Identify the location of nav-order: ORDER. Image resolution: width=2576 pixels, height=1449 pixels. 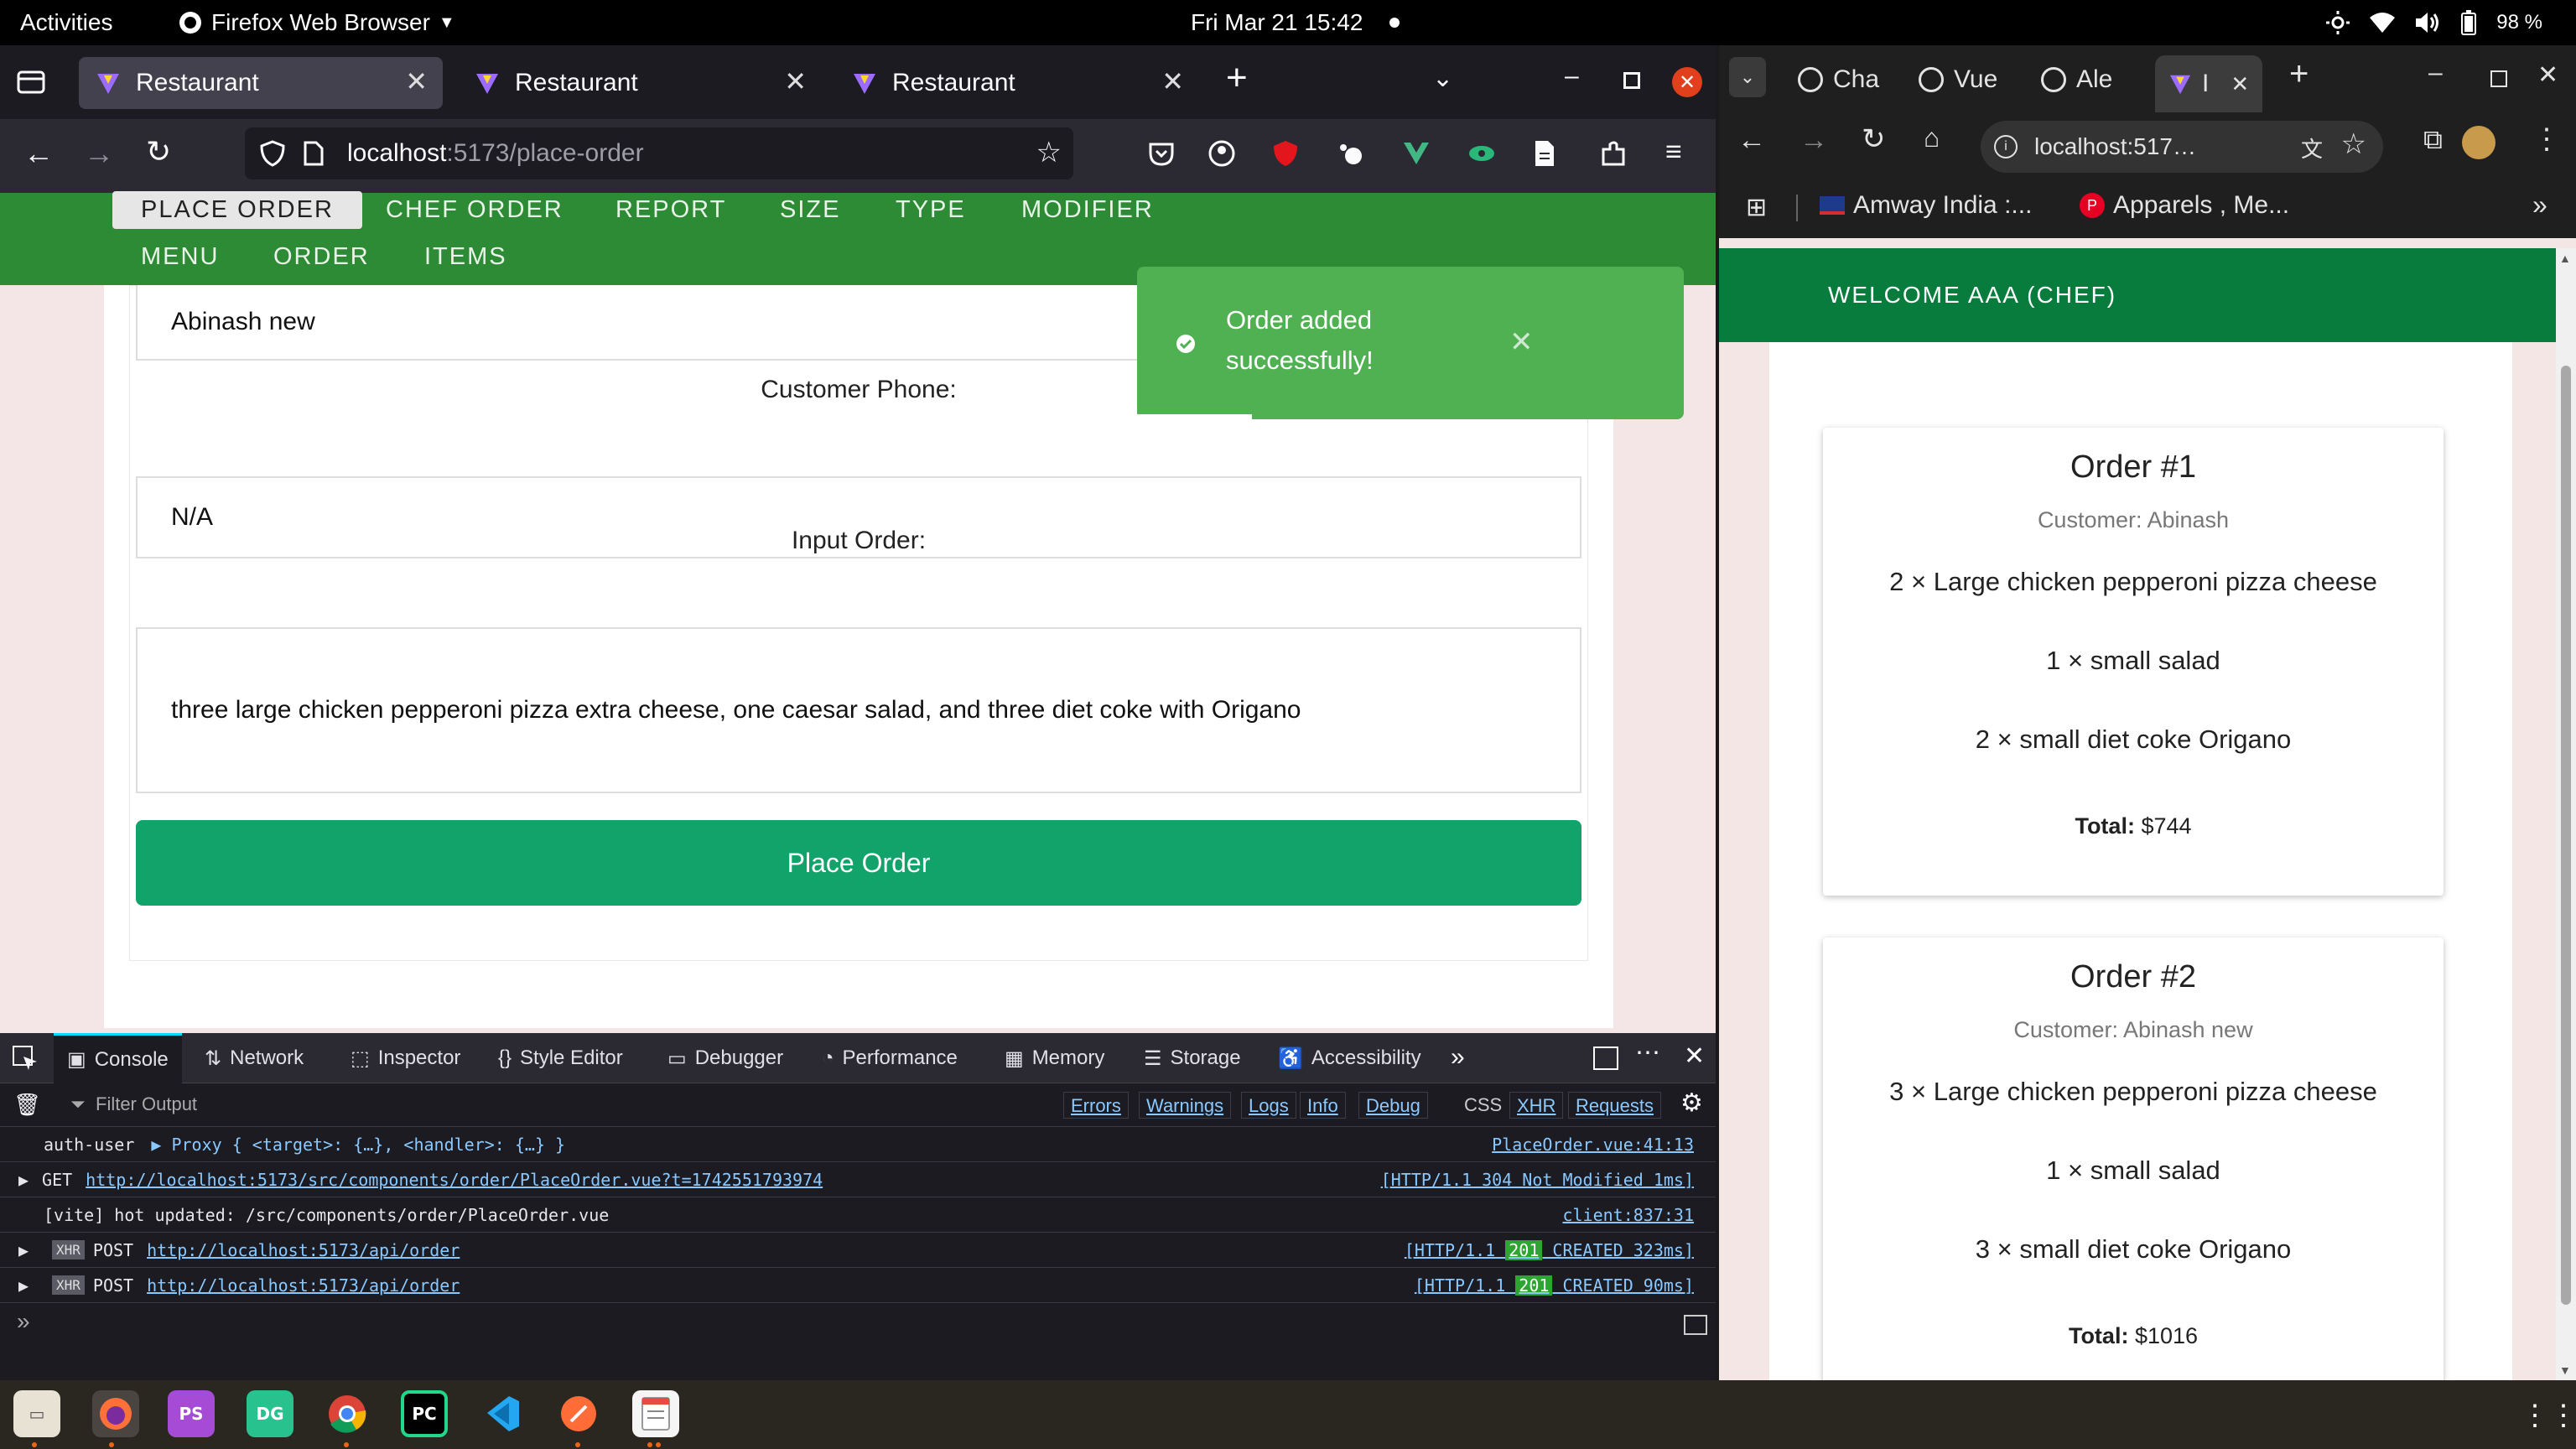
(321, 257).